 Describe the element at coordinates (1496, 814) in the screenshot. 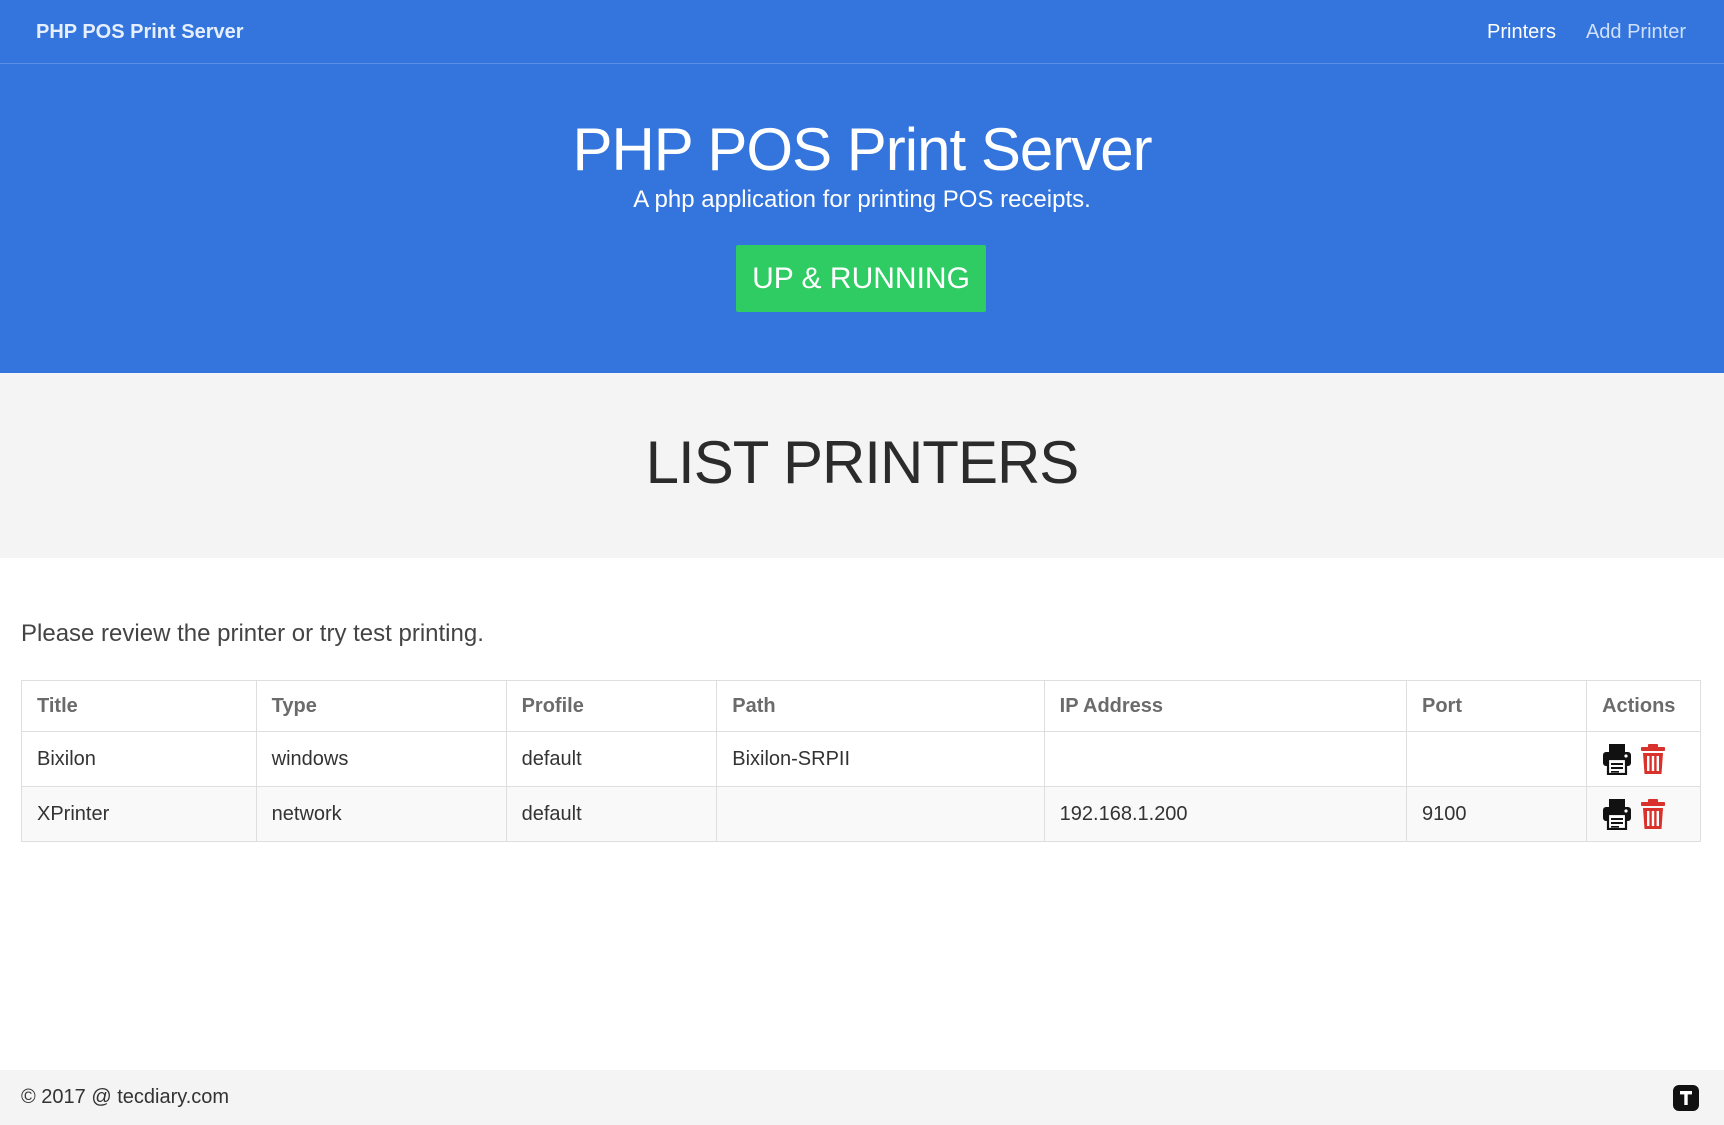

I see `cell-port: 9100` at that location.